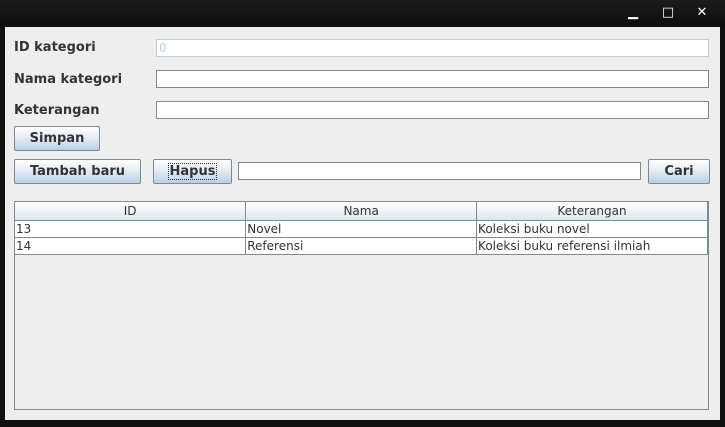  I want to click on cari-button-label: Cari, so click(679, 171).